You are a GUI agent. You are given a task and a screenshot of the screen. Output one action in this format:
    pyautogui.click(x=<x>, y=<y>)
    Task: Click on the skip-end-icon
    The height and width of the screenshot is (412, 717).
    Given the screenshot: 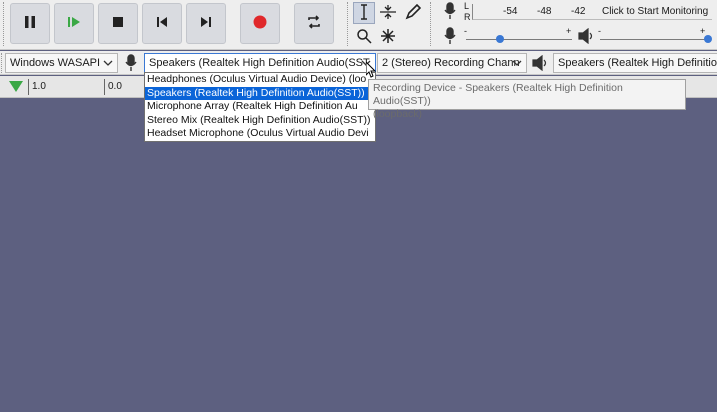 What is the action you would take?
    pyautogui.click(x=206, y=23)
    